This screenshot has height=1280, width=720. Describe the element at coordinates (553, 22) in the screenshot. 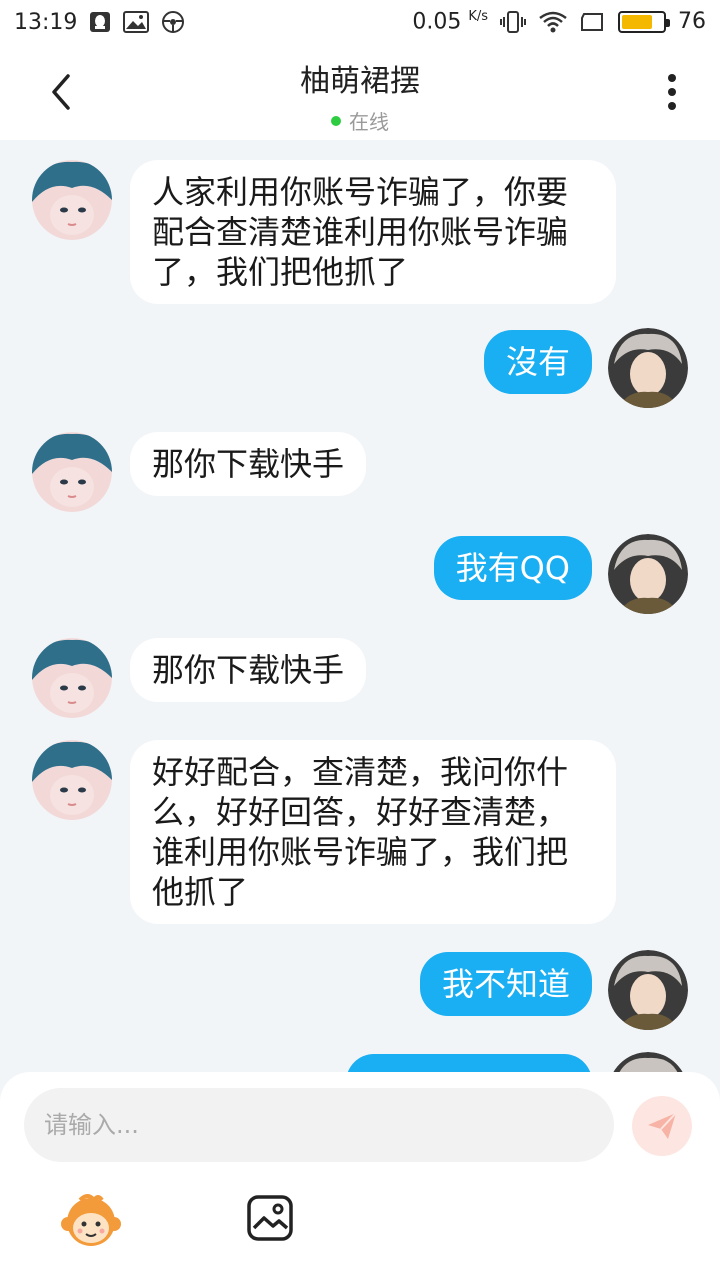

I see `wifi-icon` at that location.